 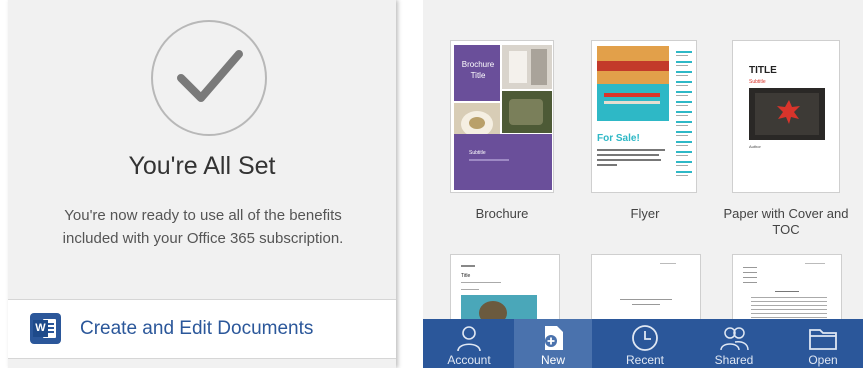 What do you see at coordinates (554, 338) in the screenshot?
I see `new-document-icon` at bounding box center [554, 338].